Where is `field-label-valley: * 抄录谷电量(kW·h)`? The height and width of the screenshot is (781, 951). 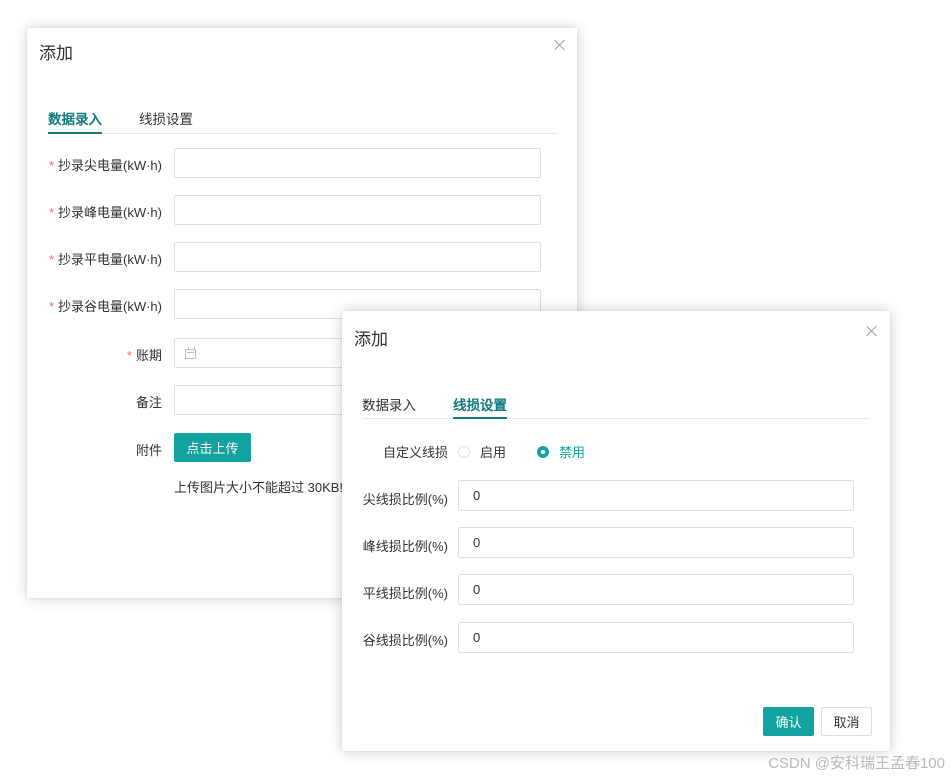
field-label-valley: * 抄录谷电量(kW·h) is located at coordinates (105, 306).